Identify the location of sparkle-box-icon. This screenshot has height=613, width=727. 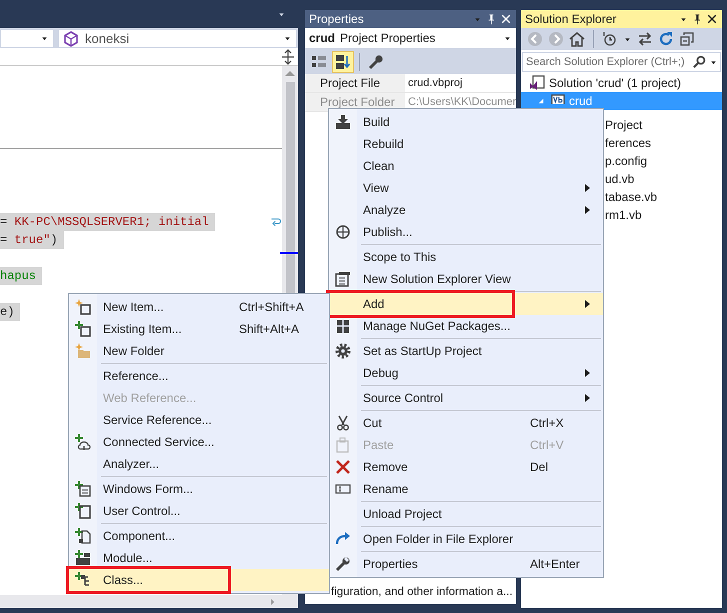
(83, 307).